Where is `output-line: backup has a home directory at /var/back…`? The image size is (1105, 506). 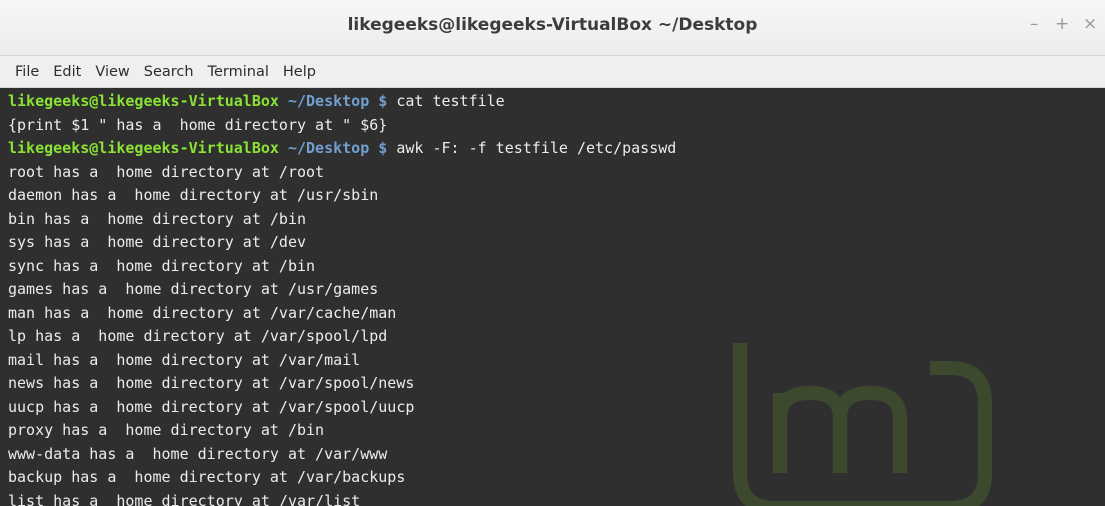 output-line: backup has a home directory at /var/back… is located at coordinates (207, 477).